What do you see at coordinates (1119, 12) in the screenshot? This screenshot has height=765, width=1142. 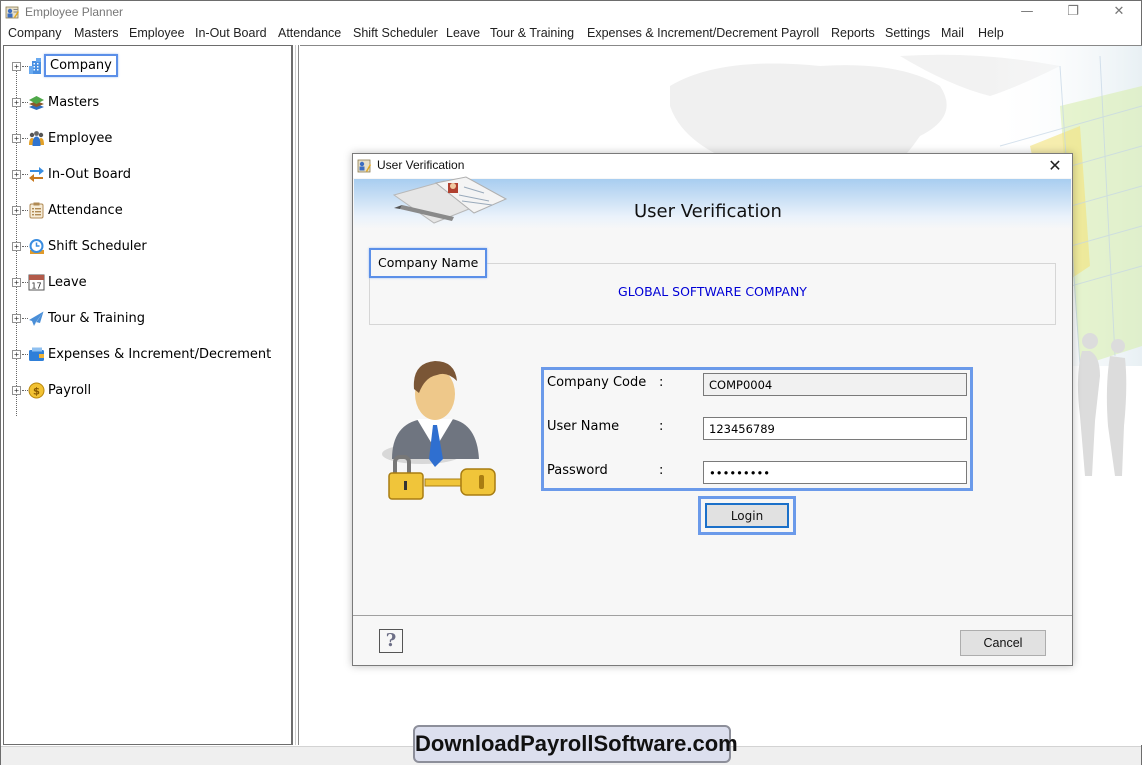 I see `close-window-button: ✕` at bounding box center [1119, 12].